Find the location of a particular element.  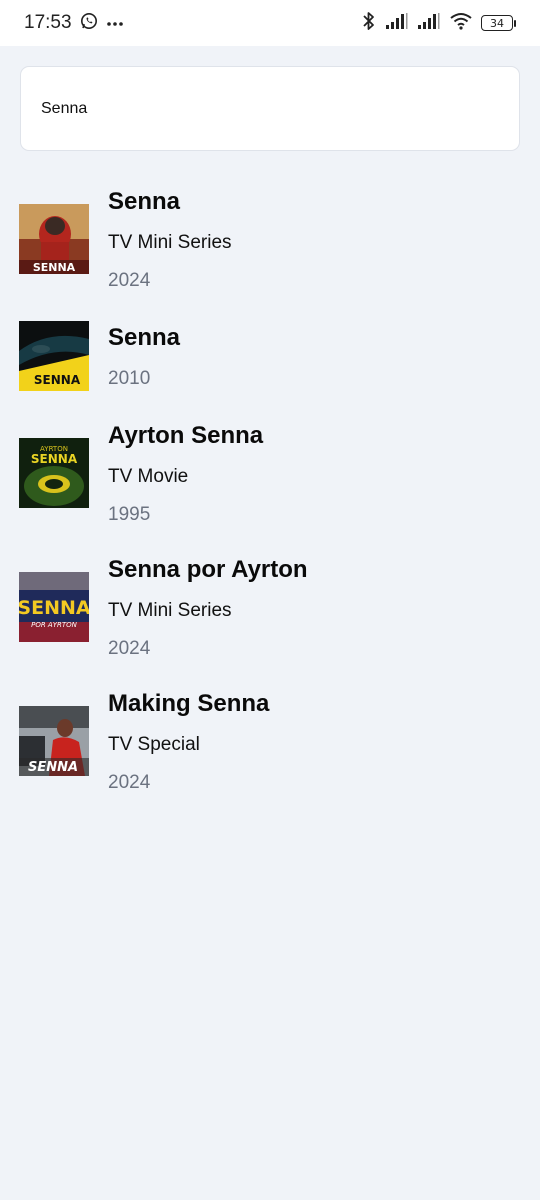

battery-level: 34 is located at coordinates (497, 23).